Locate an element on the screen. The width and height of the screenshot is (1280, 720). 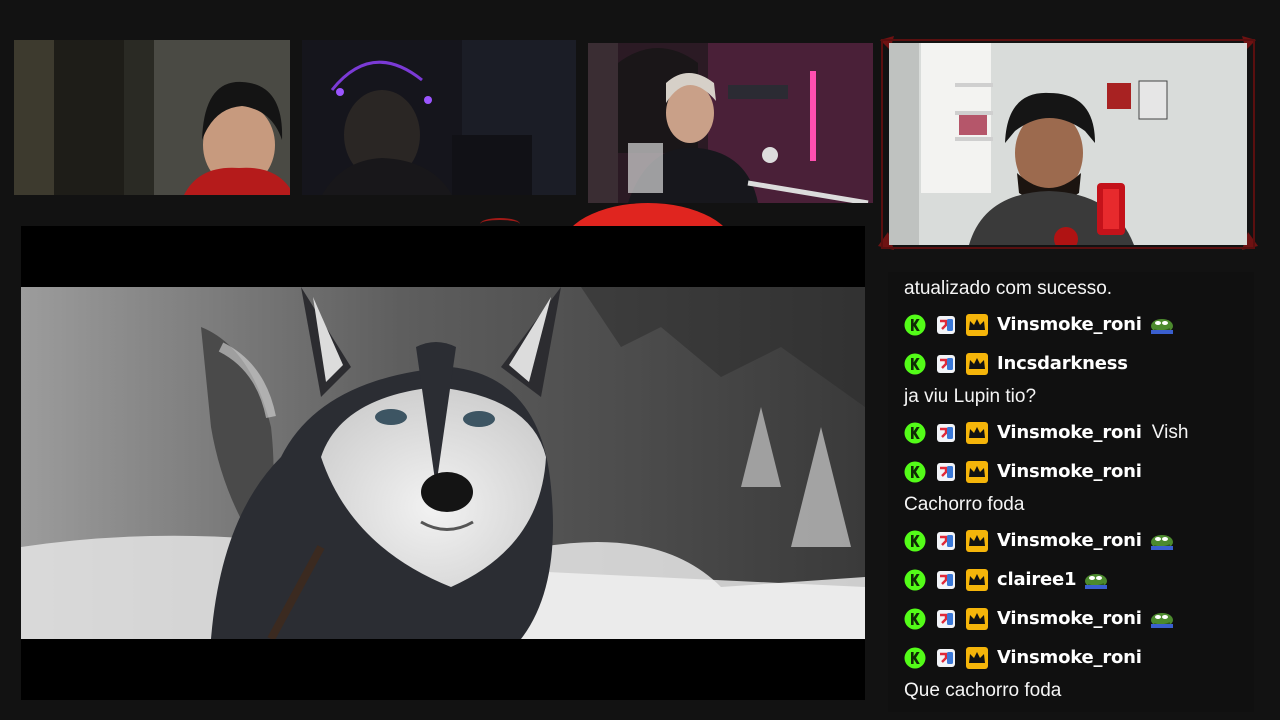
chat-message-row: Vinsmoke_roni Vish is located at coordinates (1046, 433).